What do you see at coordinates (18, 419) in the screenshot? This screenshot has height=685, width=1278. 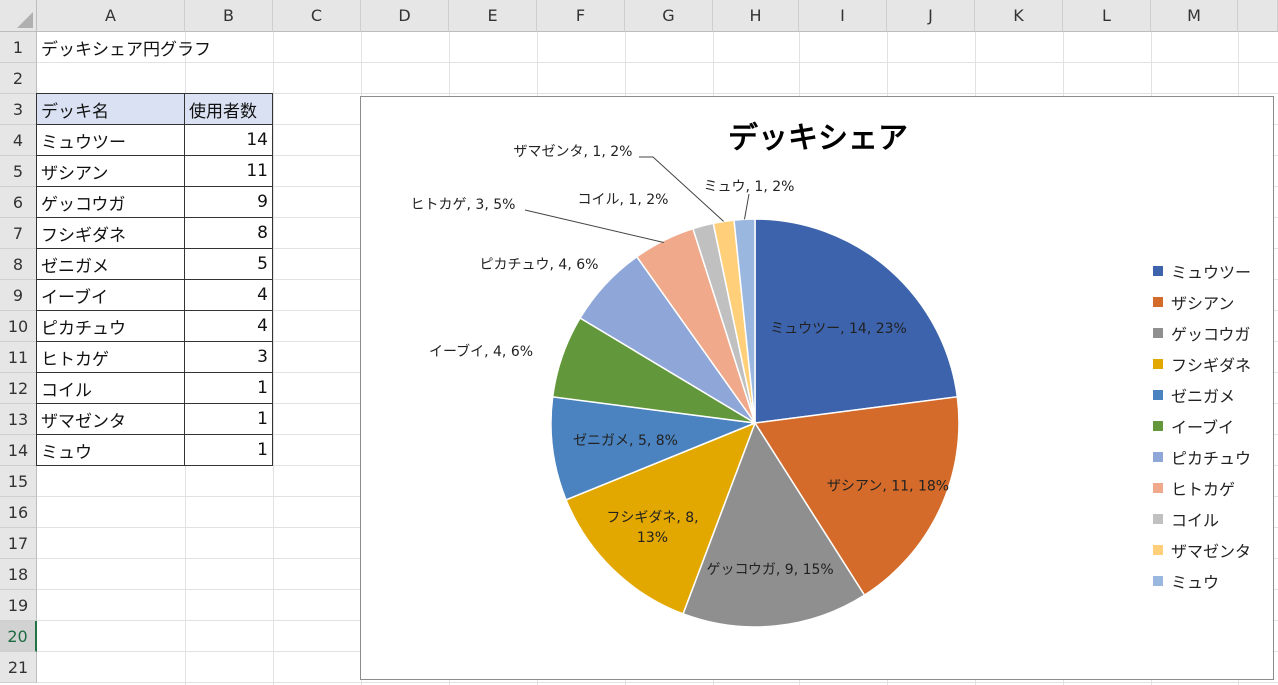 I see `row-header-13: 13` at bounding box center [18, 419].